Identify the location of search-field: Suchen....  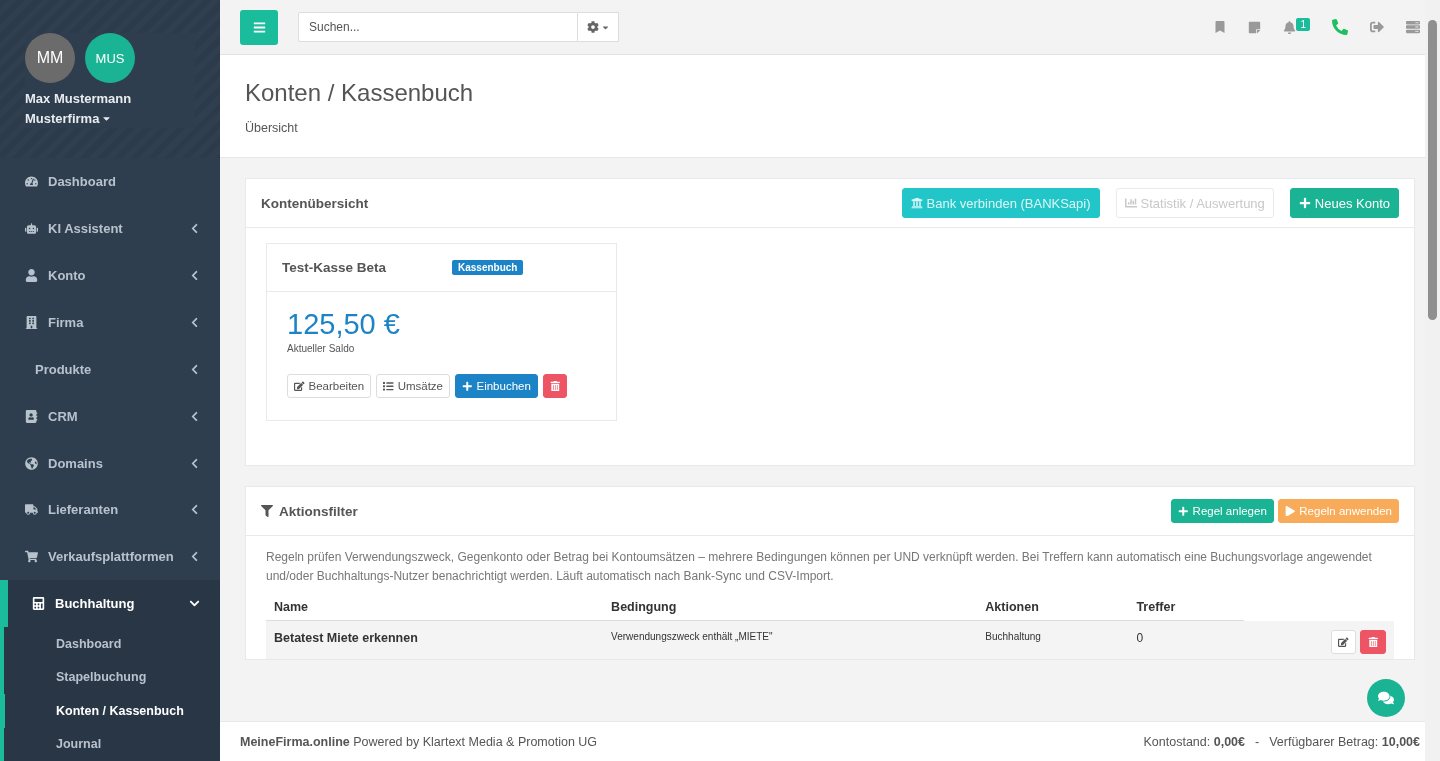
(438, 27).